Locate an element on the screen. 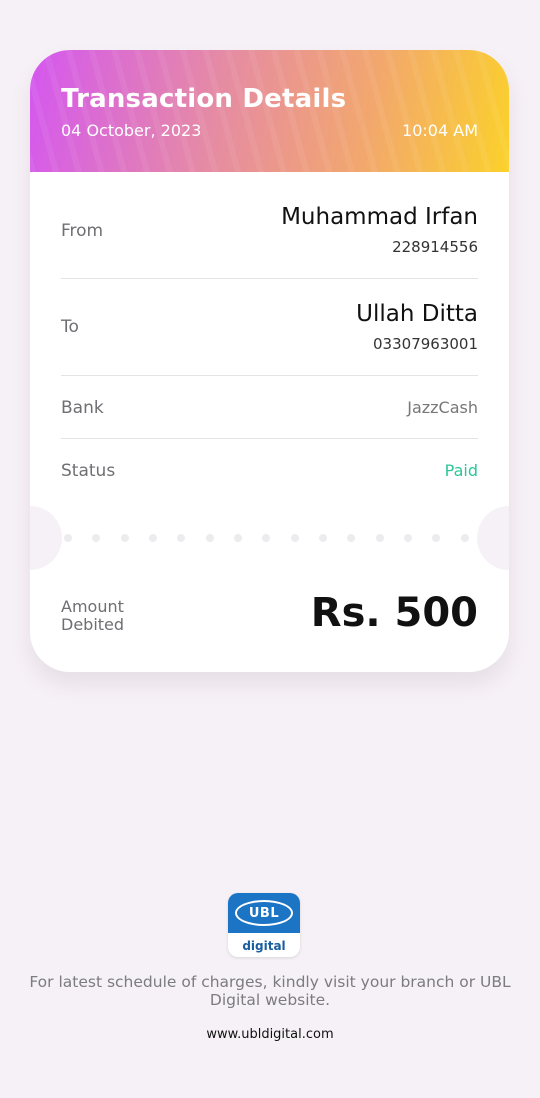 This screenshot has height=1098, width=540. website-link: www.ubldigital.com is located at coordinates (270, 1034).